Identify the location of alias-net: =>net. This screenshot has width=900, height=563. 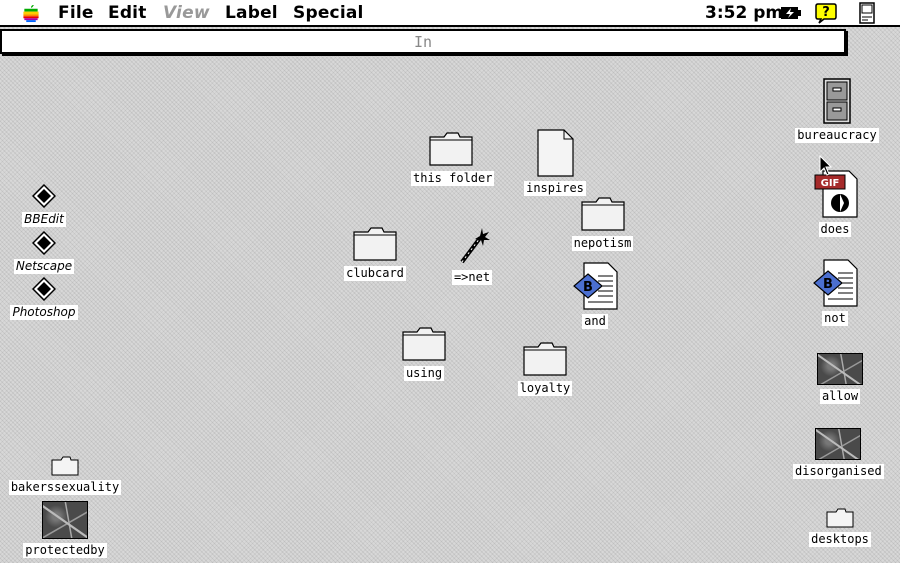
(472, 255).